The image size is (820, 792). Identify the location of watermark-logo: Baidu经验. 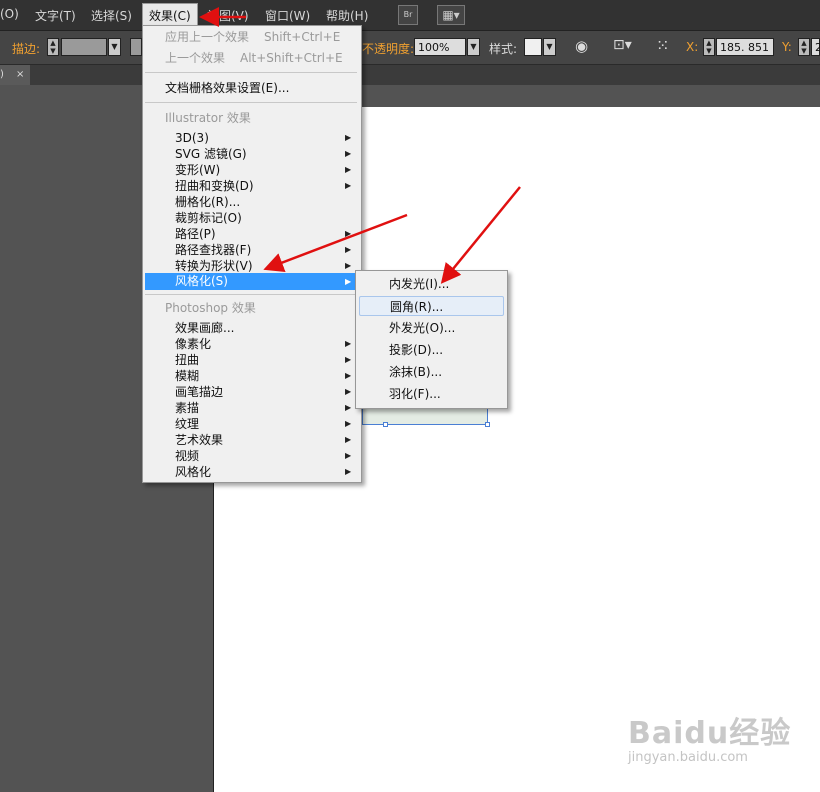
(710, 733).